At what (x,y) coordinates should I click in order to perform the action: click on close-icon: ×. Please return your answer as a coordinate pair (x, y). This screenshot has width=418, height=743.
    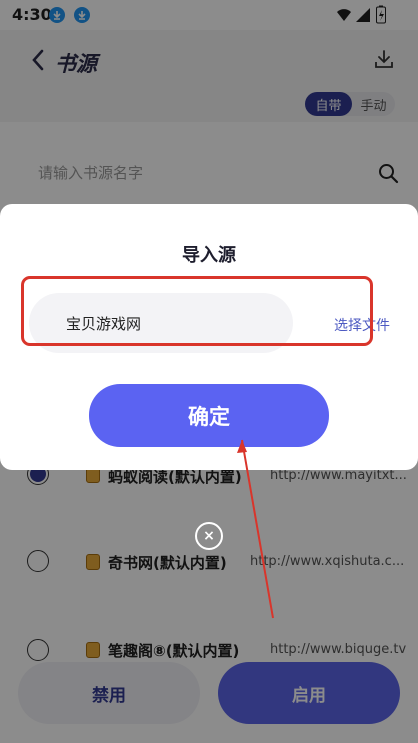
    Looking at the image, I should click on (209, 536).